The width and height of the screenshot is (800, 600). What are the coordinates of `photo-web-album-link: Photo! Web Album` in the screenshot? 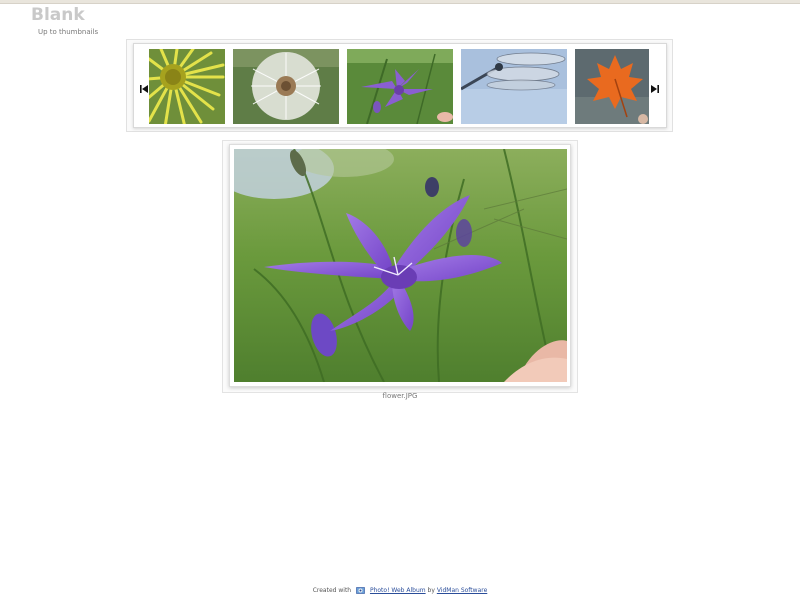 It's located at (398, 590).